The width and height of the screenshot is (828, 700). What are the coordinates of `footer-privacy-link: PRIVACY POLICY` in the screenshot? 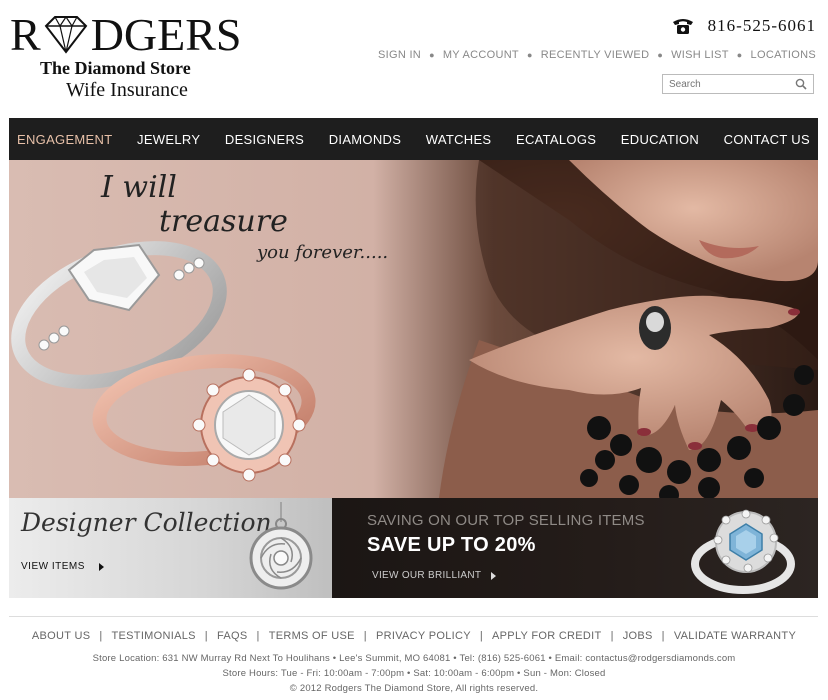 It's located at (423, 636).